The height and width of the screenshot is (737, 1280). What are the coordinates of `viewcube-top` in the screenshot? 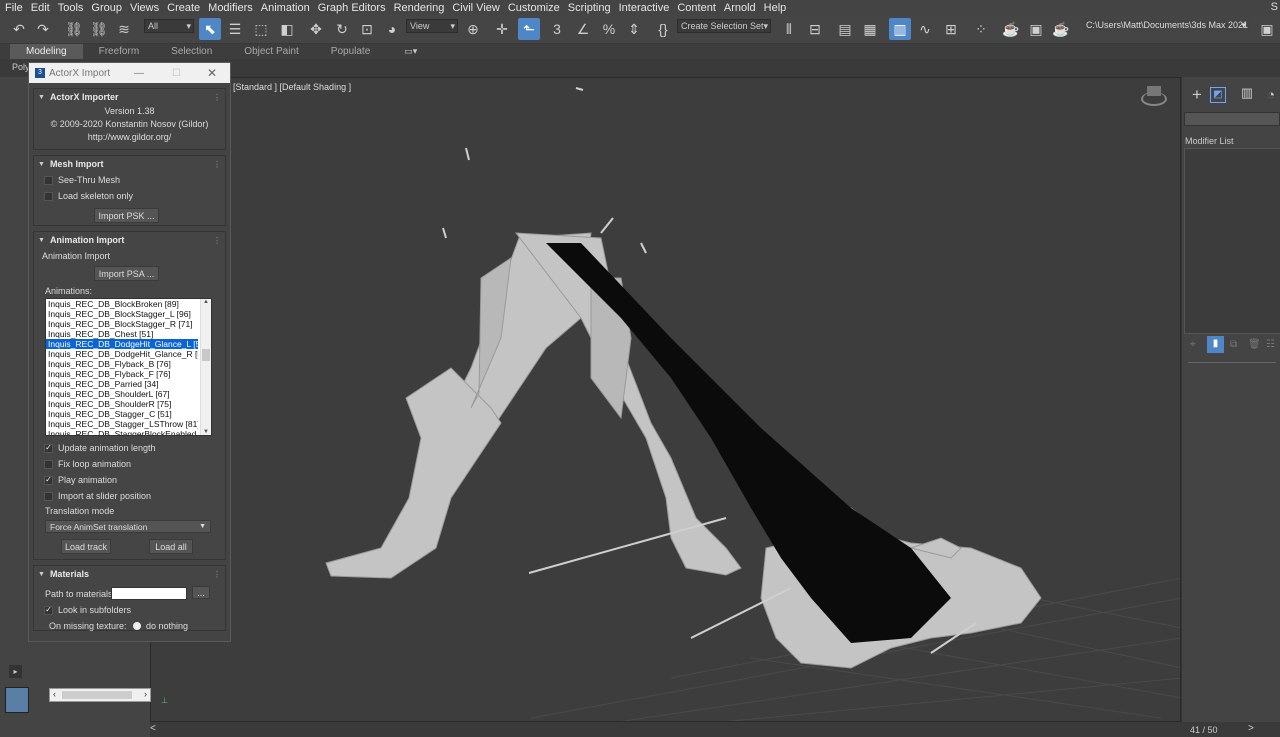 It's located at (1154, 91).